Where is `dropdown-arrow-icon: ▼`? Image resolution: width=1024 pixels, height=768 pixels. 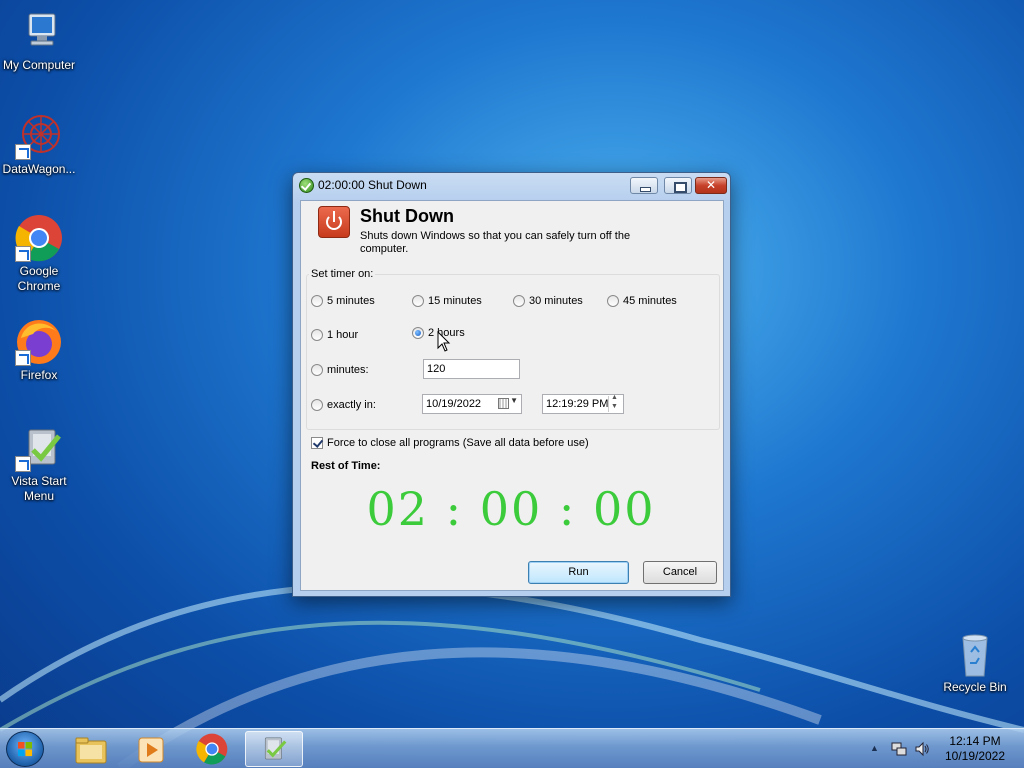 dropdown-arrow-icon: ▼ is located at coordinates (514, 400).